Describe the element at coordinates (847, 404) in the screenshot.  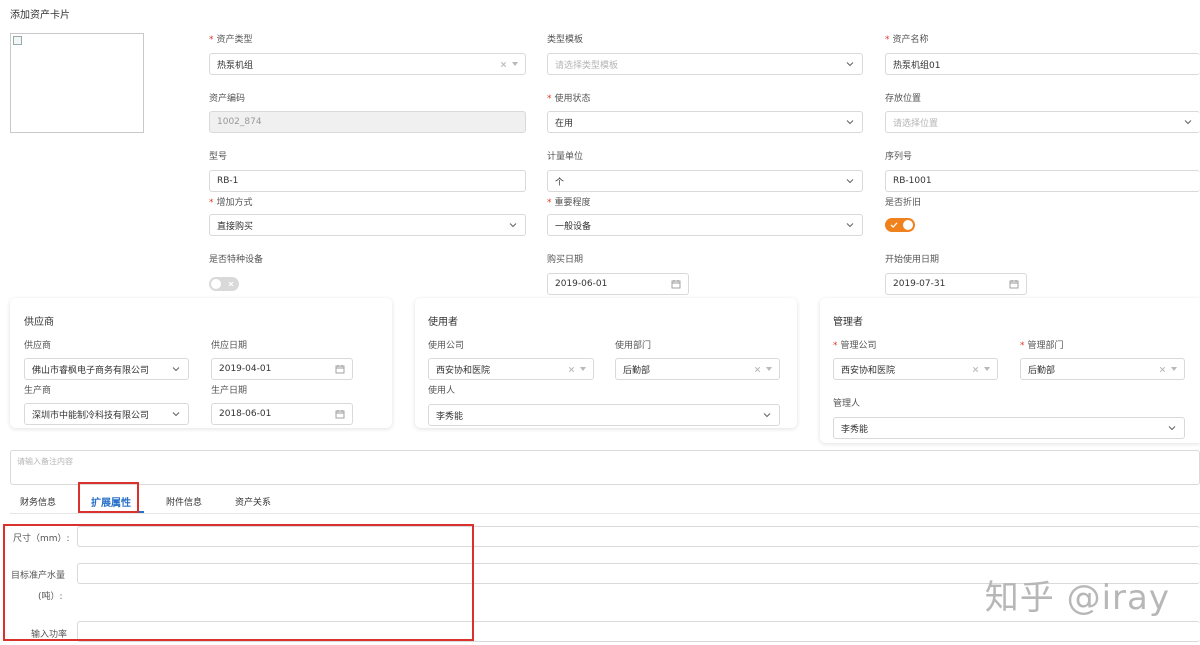
I see `manager-label: 管理人` at that location.